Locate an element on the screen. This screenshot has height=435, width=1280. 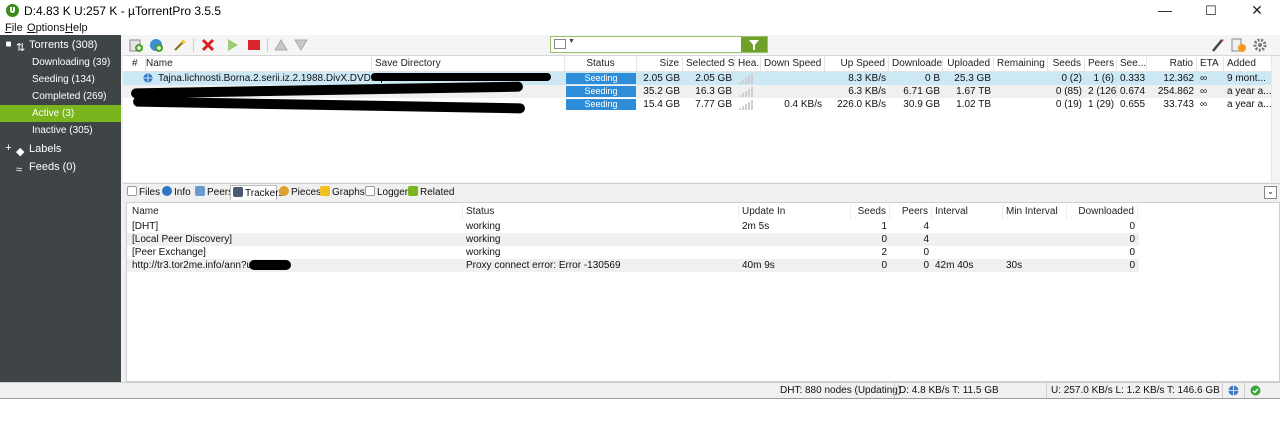
remove-torrent-icon is located at coordinates (208, 45).